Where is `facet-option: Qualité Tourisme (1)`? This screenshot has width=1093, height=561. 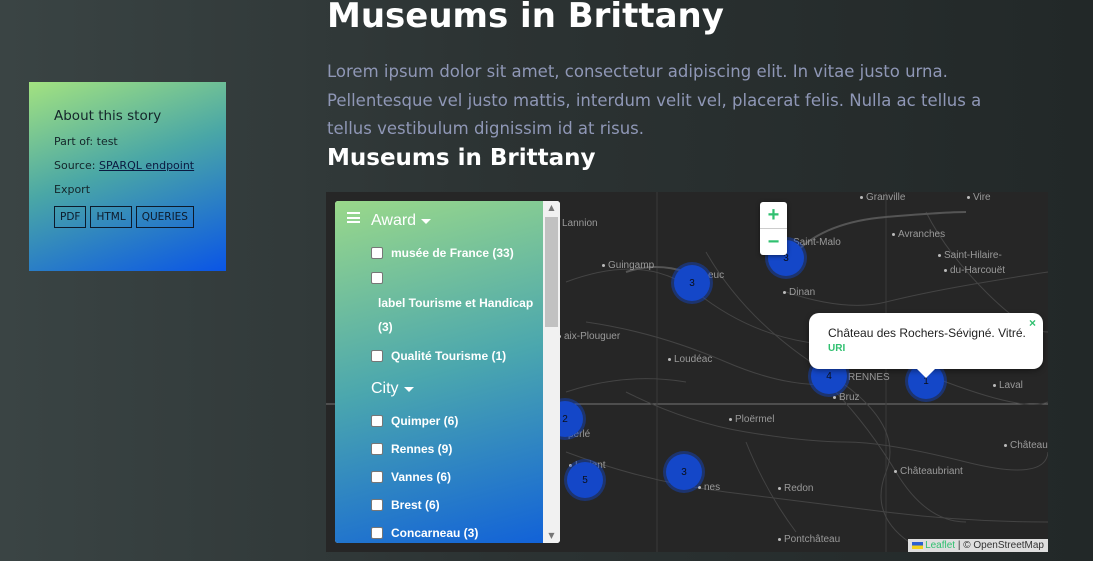
facet-option: Qualité Tourisme (1) is located at coordinates (438, 356).